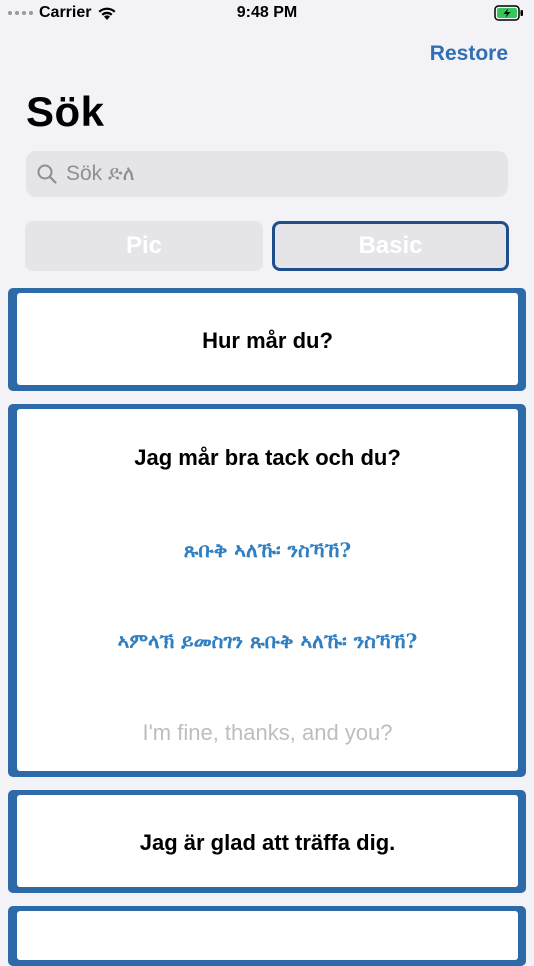 The width and height of the screenshot is (534, 966). I want to click on status-time: 9:48 PM, so click(267, 12).